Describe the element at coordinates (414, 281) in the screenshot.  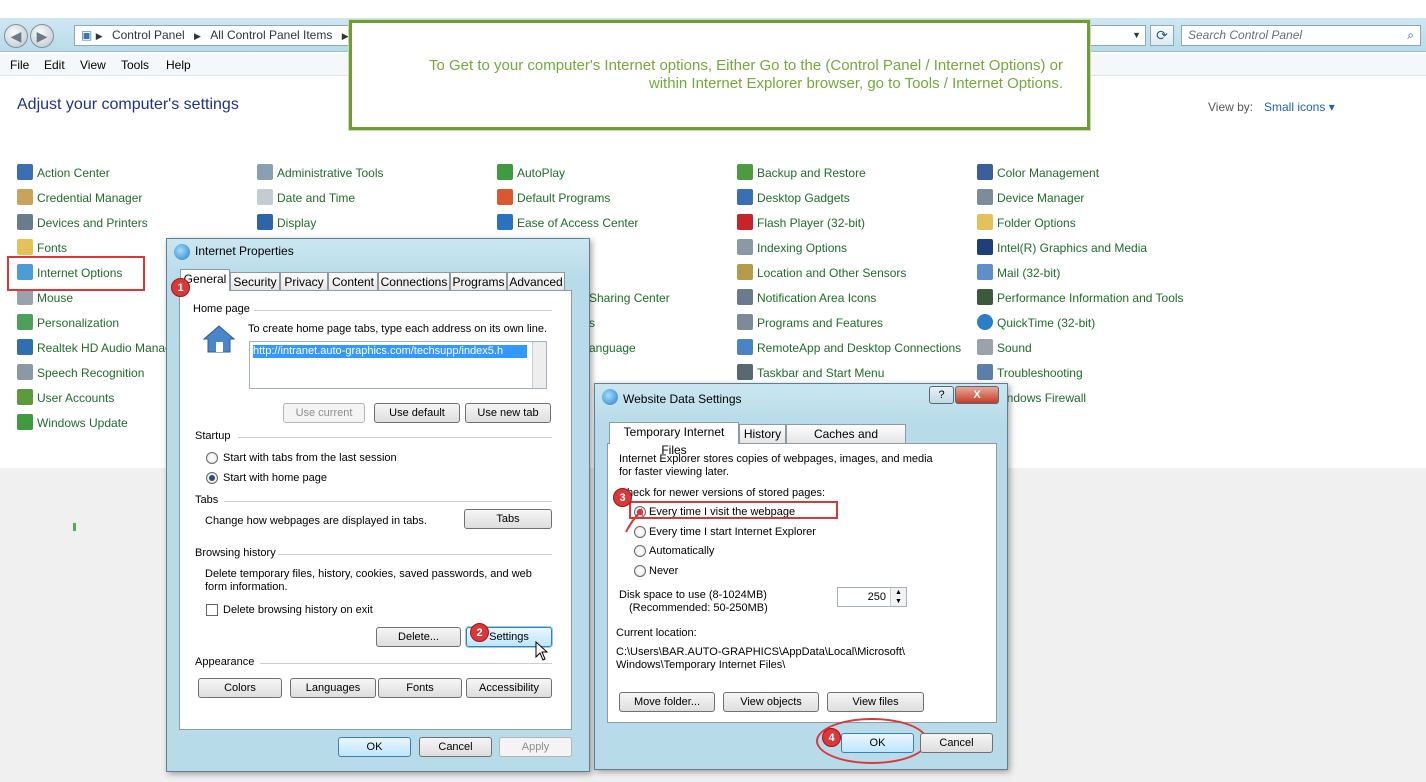
I see `tab-connections: Connections` at that location.